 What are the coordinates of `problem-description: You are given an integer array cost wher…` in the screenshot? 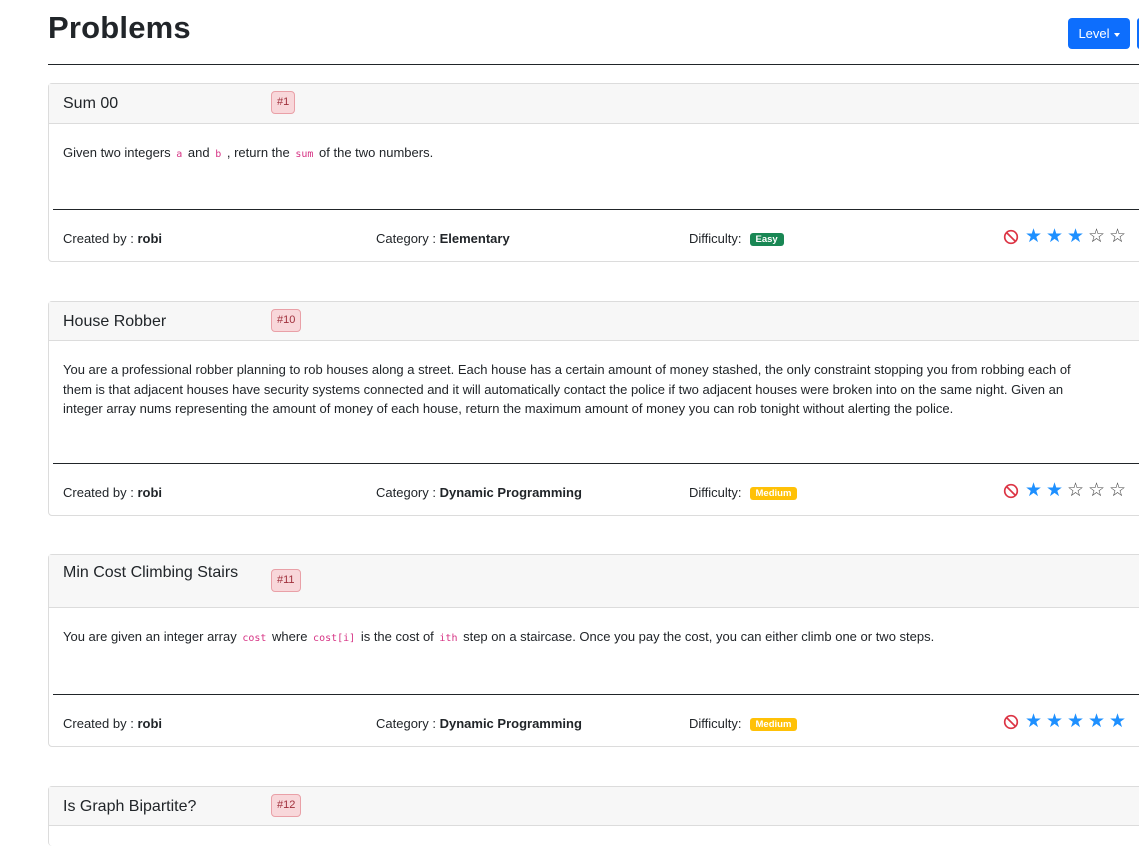 It's located at (574, 638).